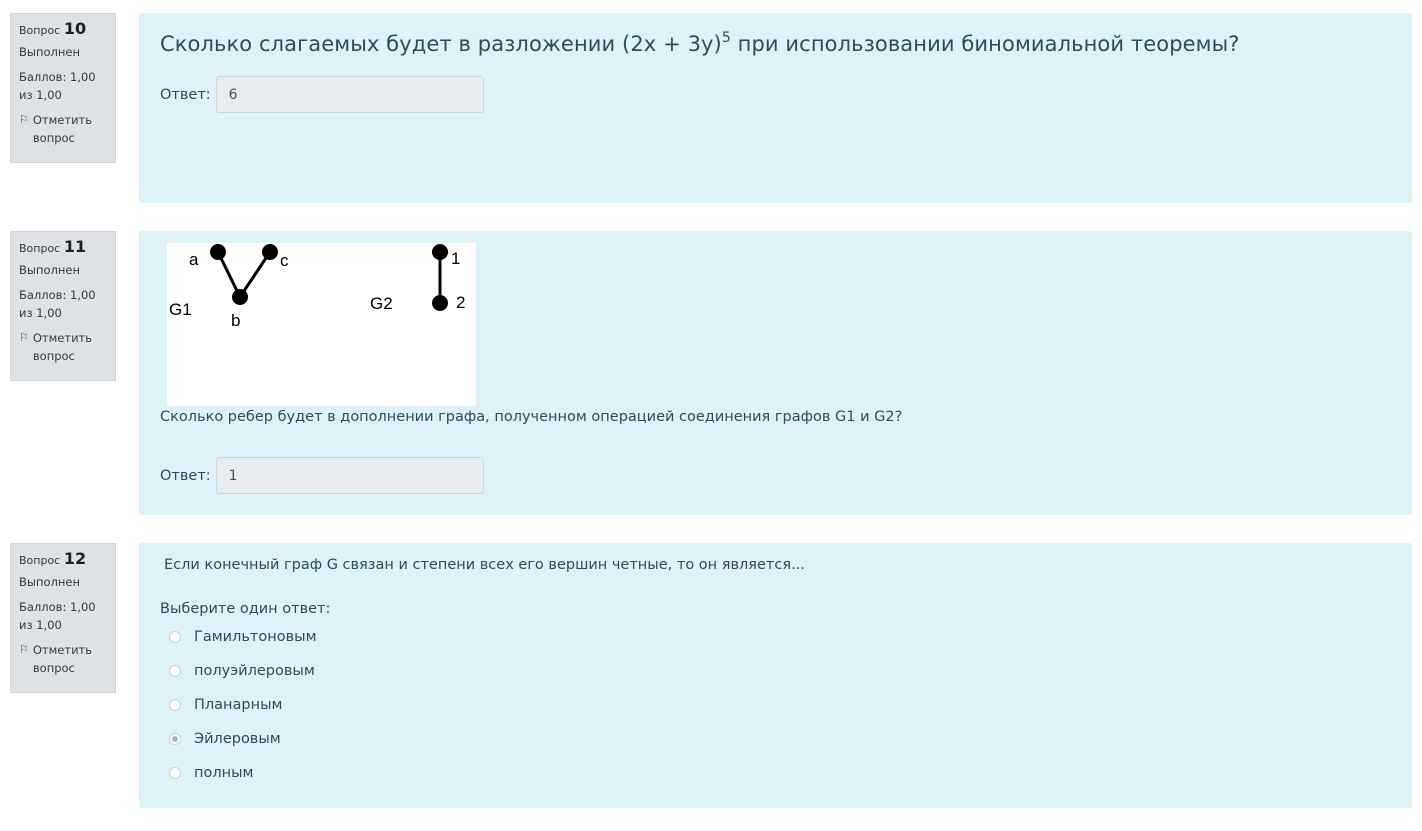  I want to click on answer-option: Гамильтоновым, so click(238, 637).